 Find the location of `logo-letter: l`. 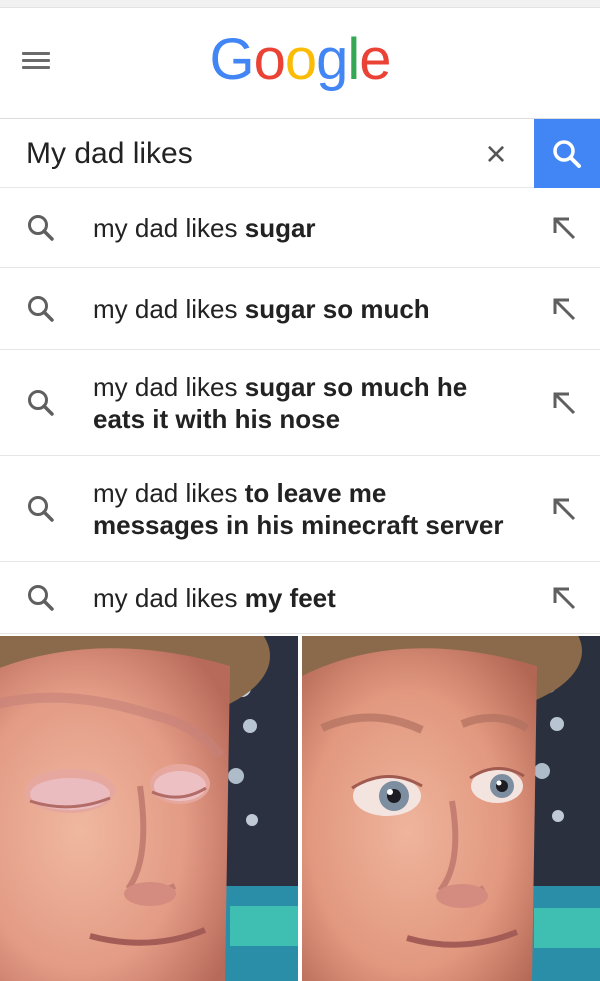

logo-letter: l is located at coordinates (353, 59).